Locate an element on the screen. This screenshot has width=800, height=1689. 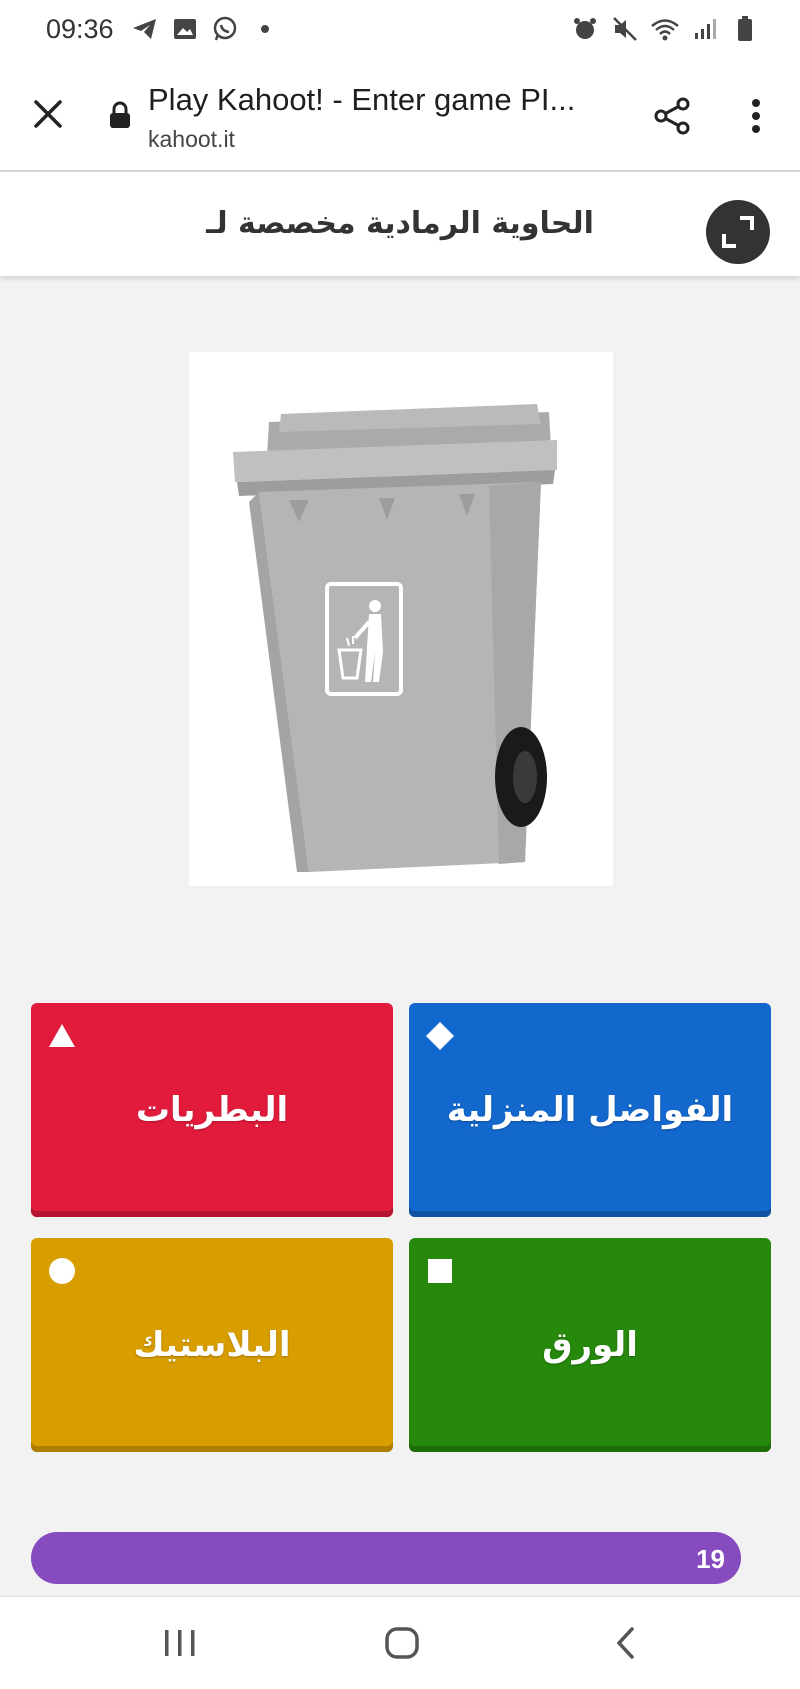
recent-apps-icon is located at coordinates (180, 1643).